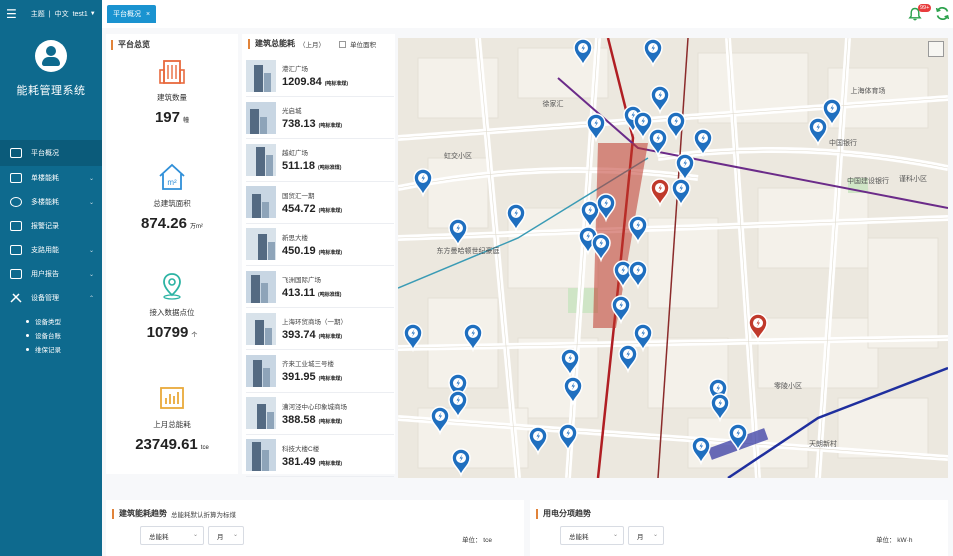  What do you see at coordinates (130, 44) in the screenshot?
I see `section-title: 平台总览` at bounding box center [130, 44].